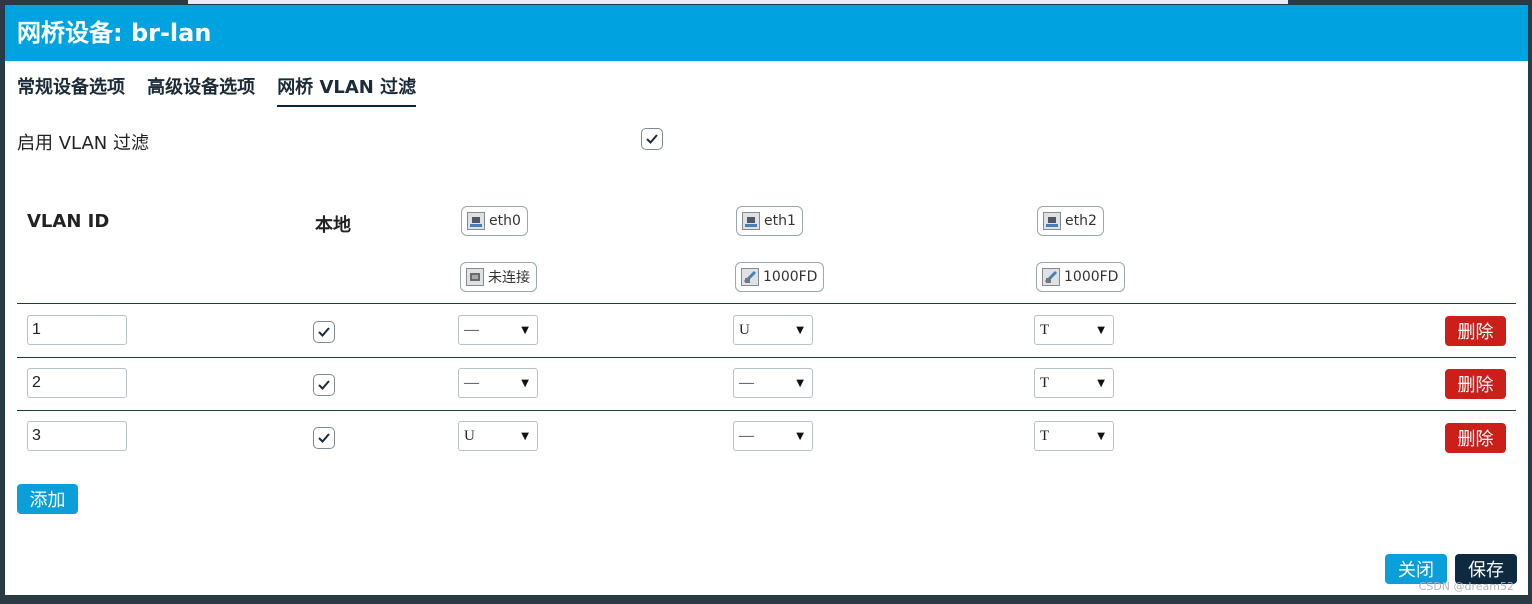  I want to click on disconnected-port-icon, so click(475, 277).